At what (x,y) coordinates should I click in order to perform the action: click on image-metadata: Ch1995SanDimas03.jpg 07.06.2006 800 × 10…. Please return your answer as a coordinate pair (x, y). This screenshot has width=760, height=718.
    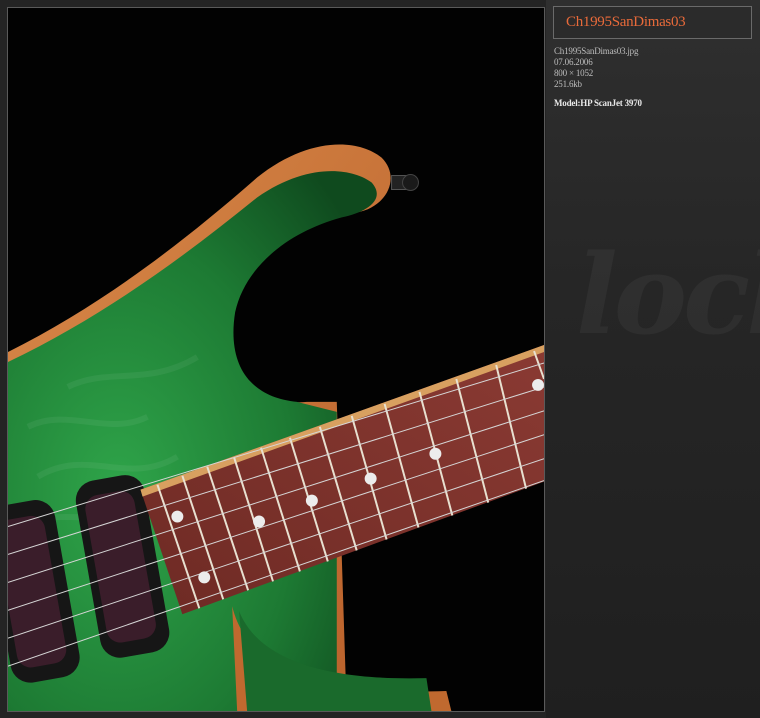
    Looking at the image, I should click on (596, 68).